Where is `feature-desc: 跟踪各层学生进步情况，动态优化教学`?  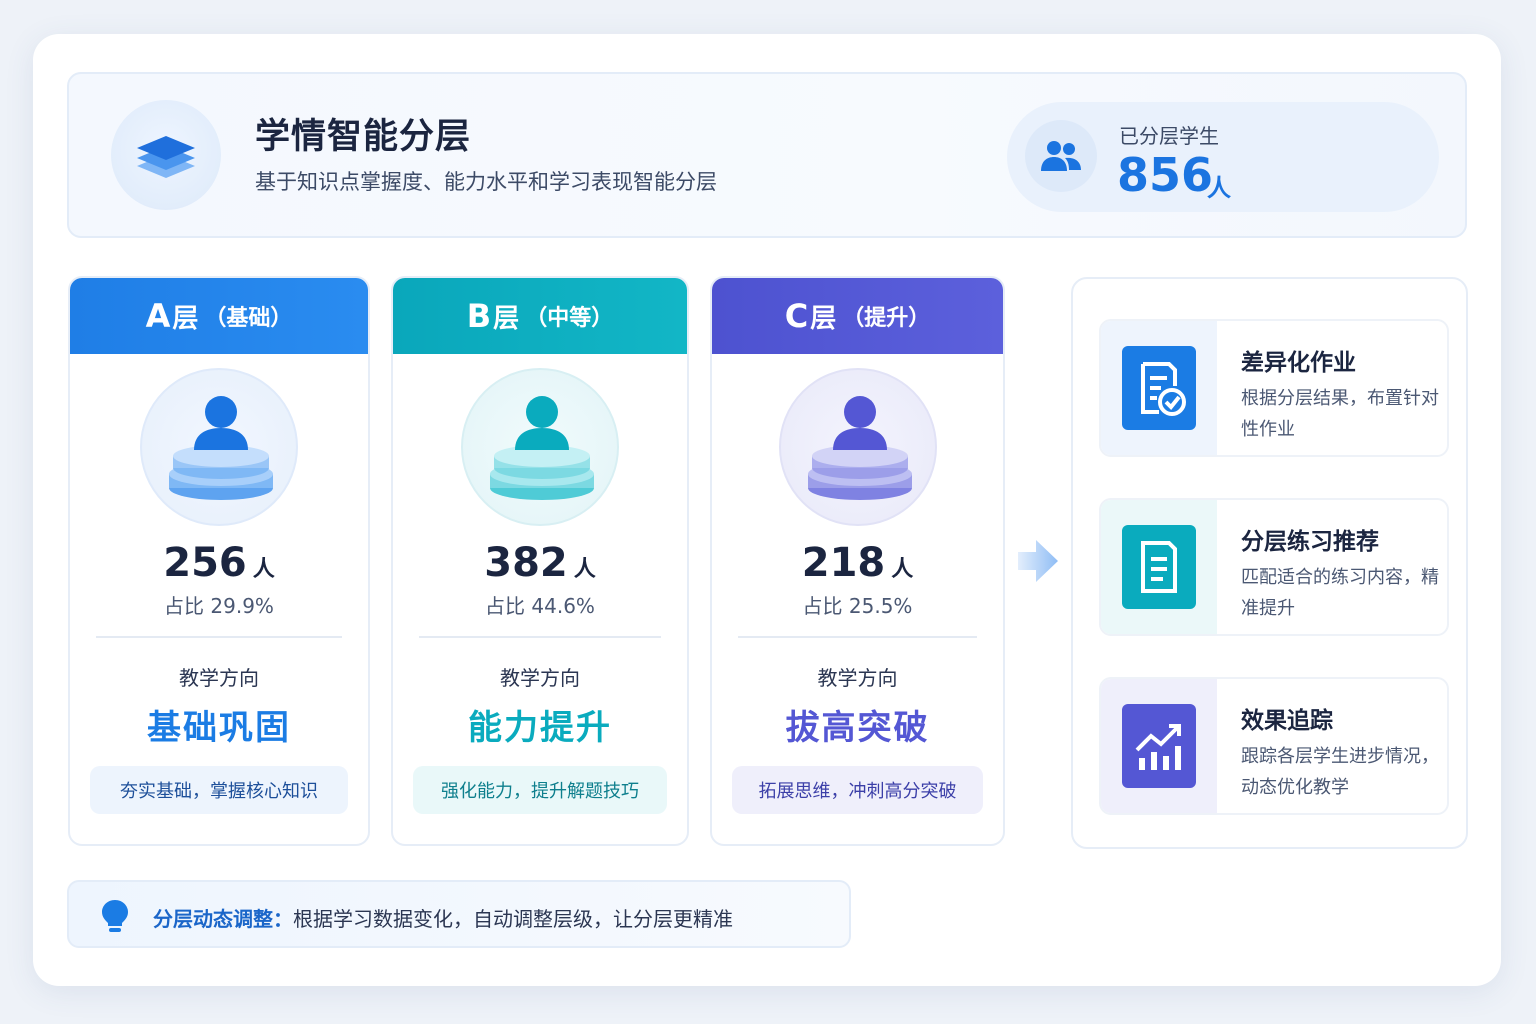 feature-desc: 跟踪各层学生进步情况，动态优化教学 is located at coordinates (1340, 772).